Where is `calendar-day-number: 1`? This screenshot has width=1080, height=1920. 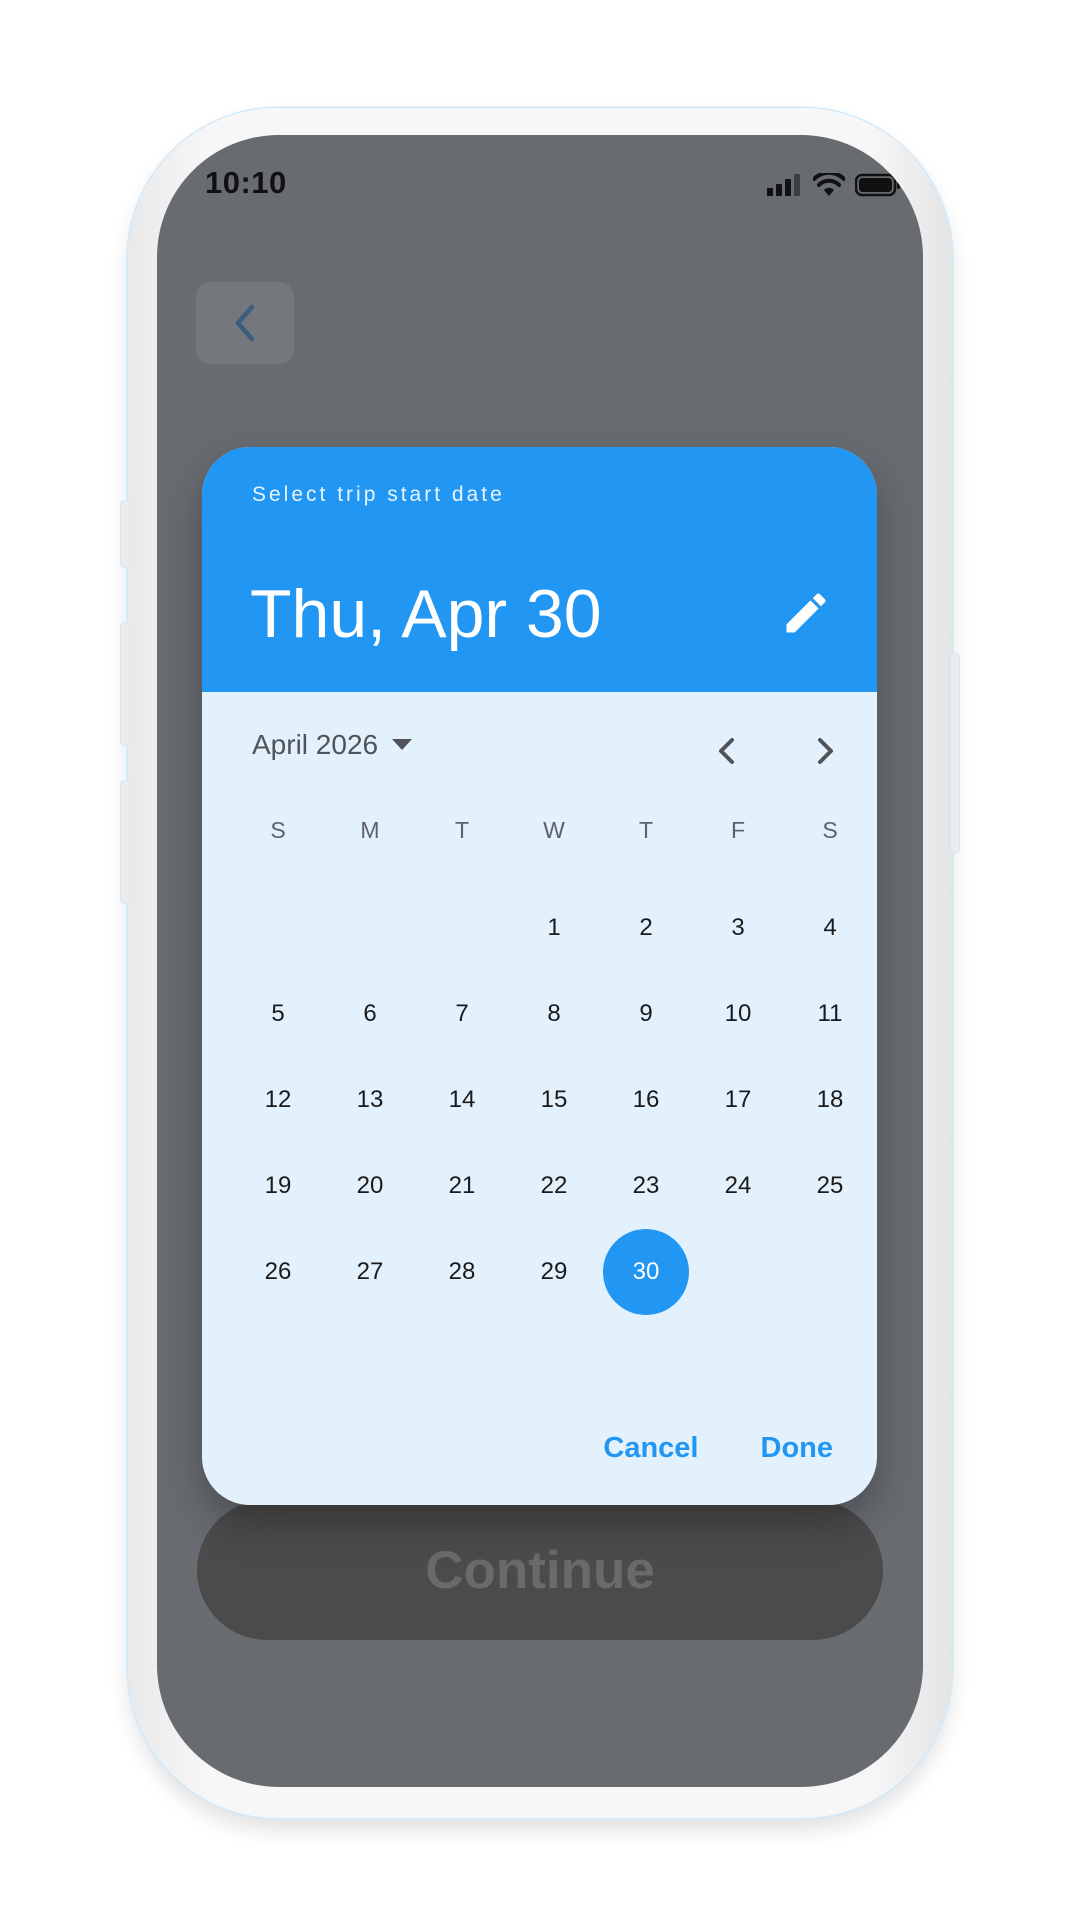
calendar-day-number: 1 is located at coordinates (554, 927).